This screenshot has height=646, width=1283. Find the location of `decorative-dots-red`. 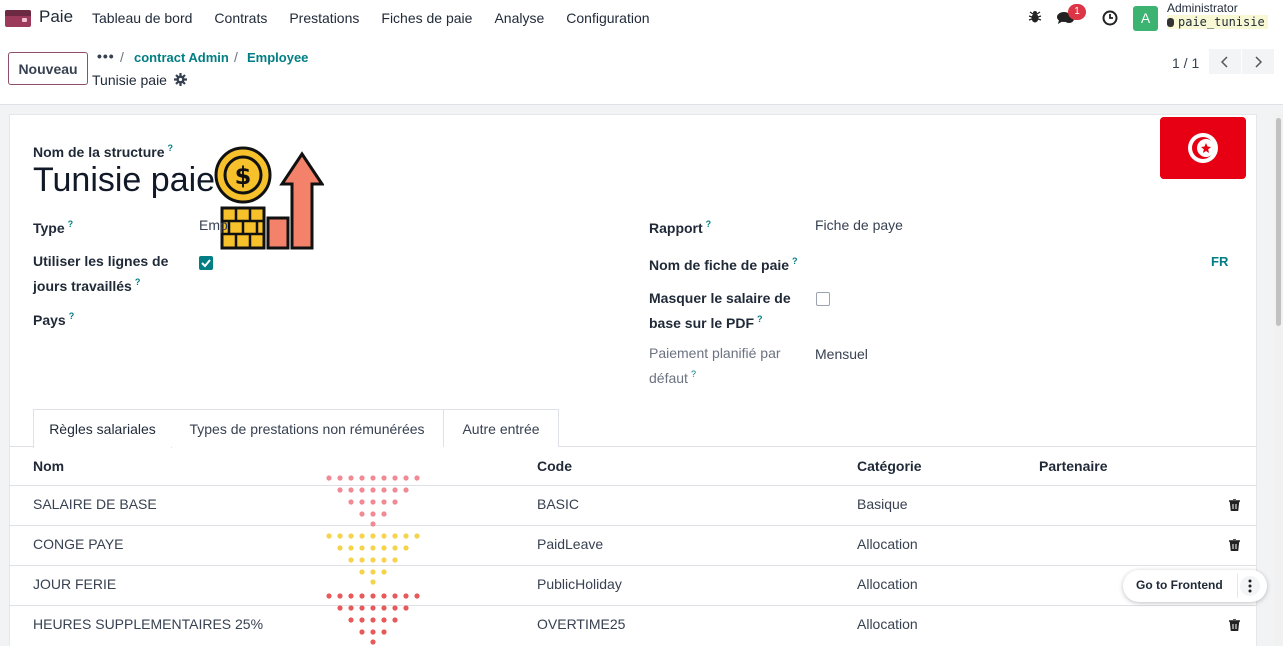

decorative-dots-red is located at coordinates (373, 619).